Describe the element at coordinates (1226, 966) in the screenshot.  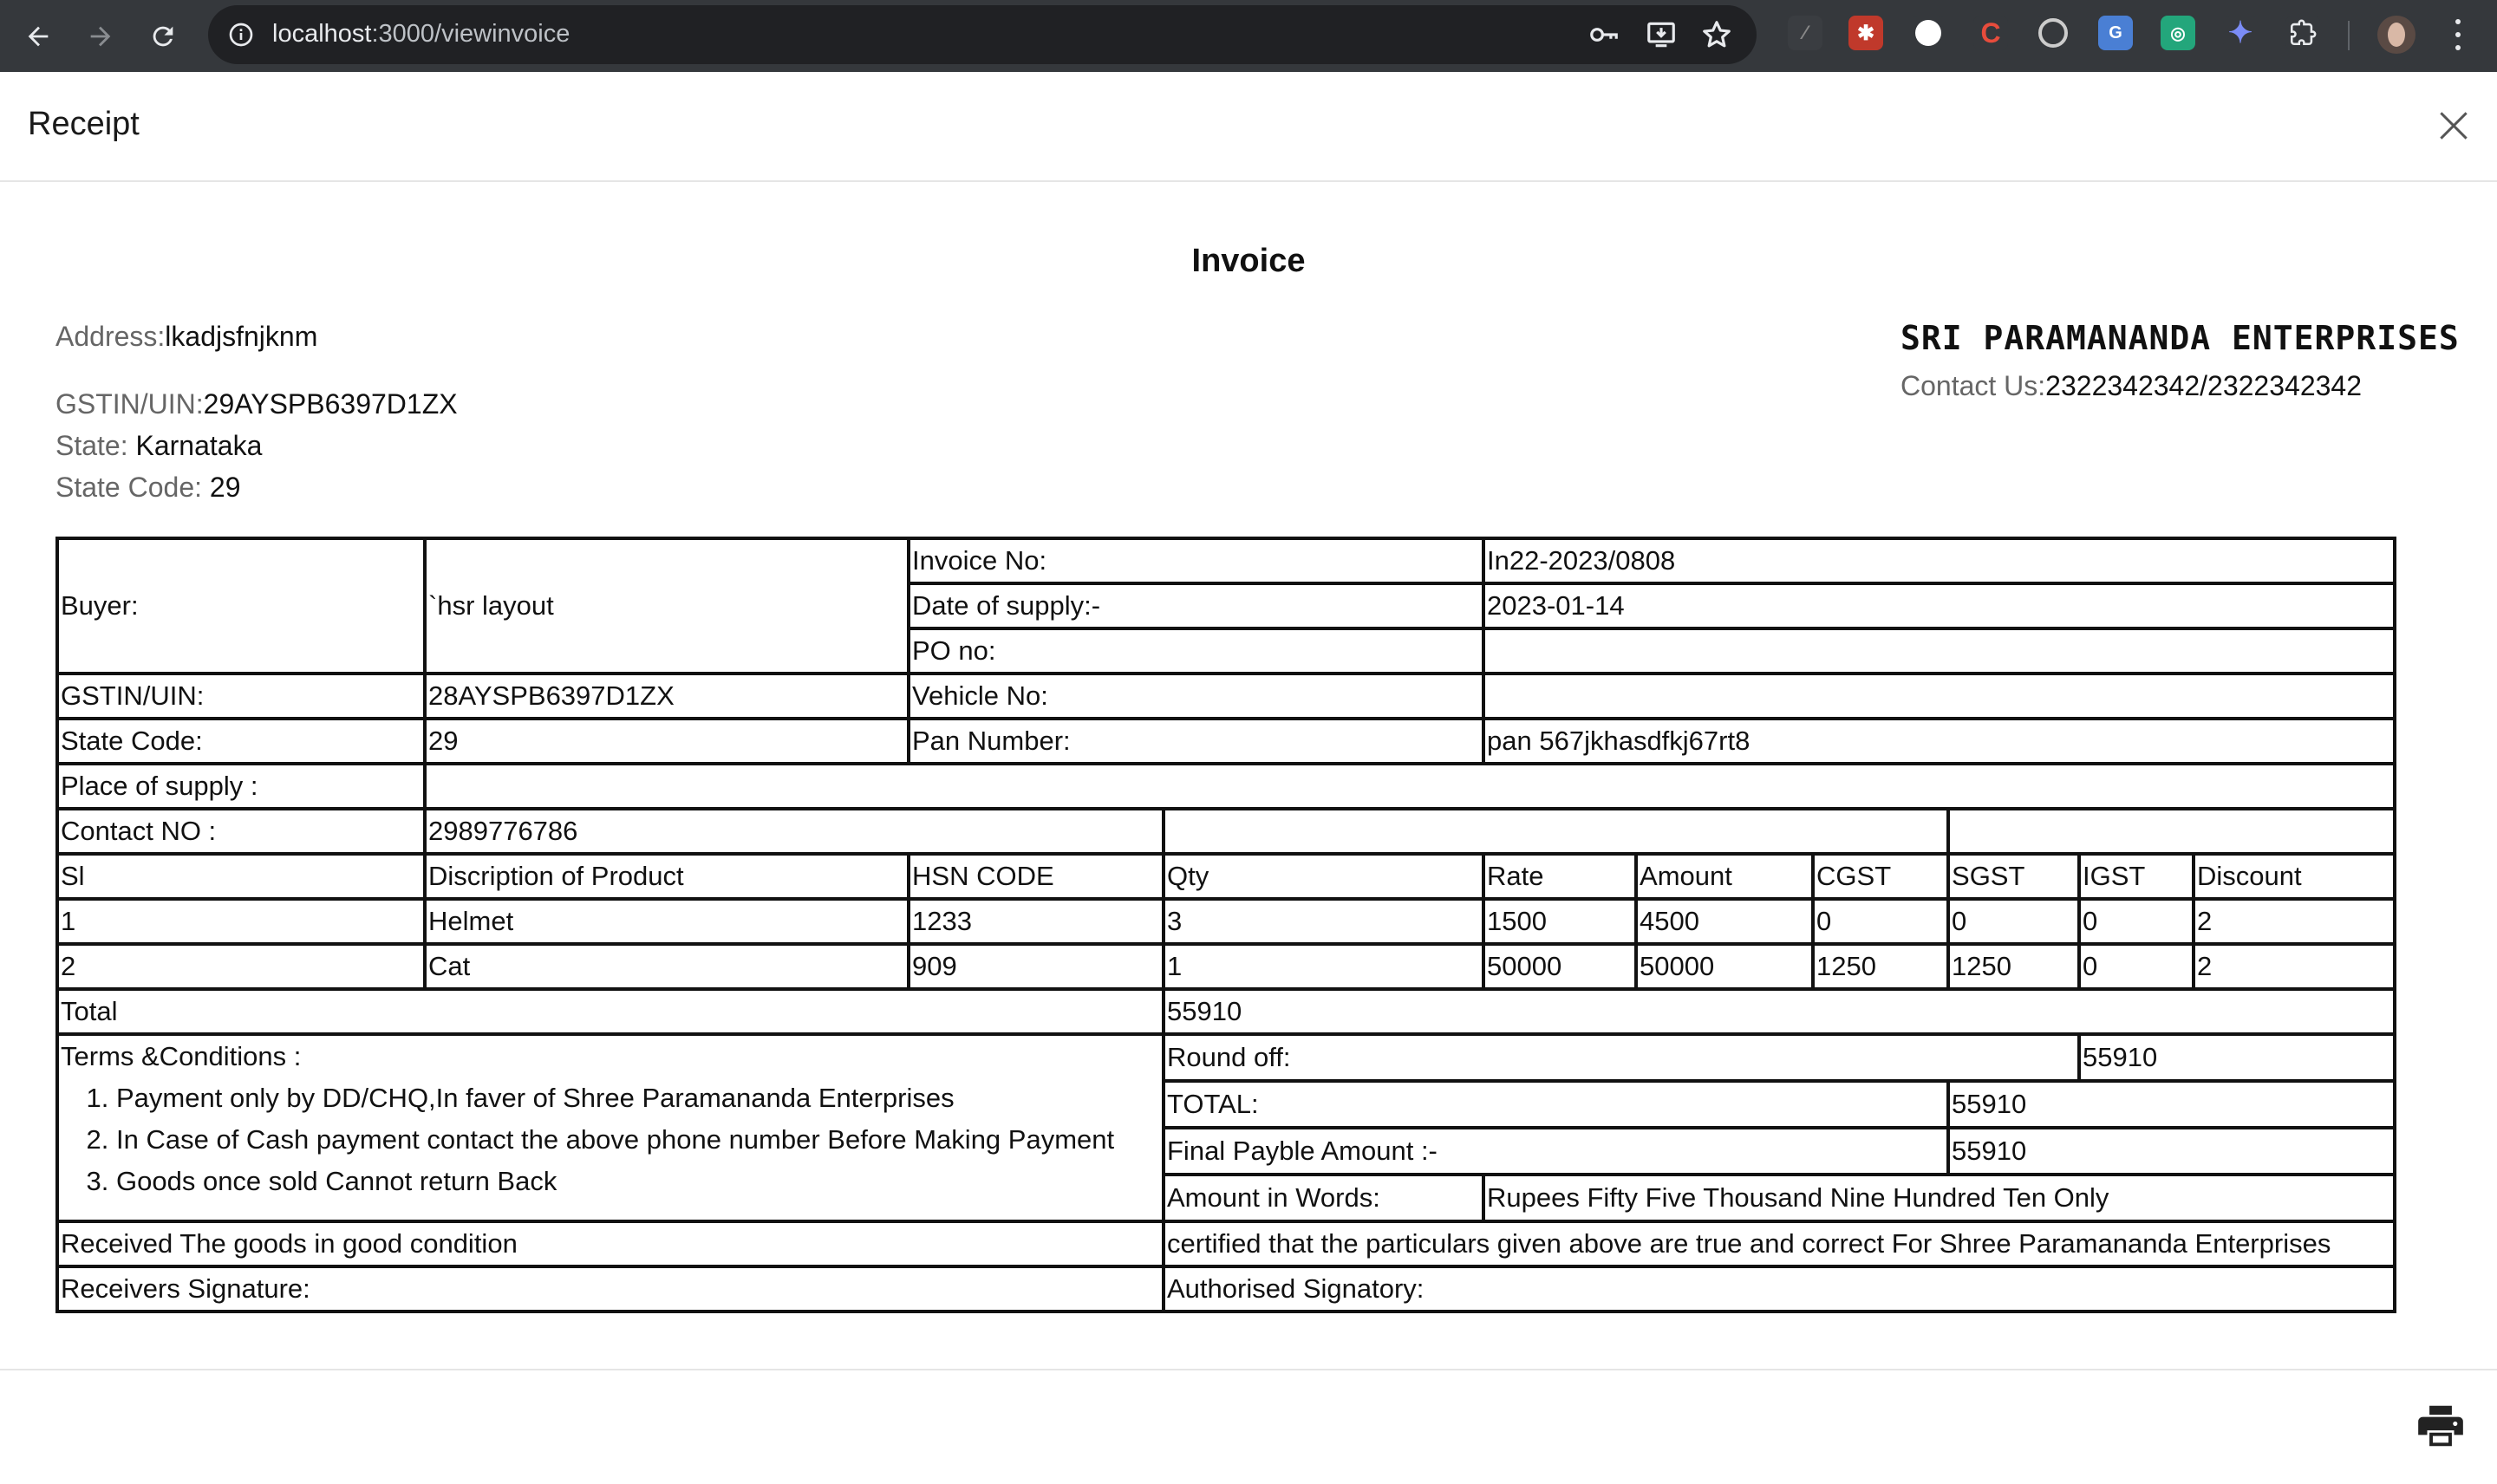
I see `item-row: 2 Cat 909 1 50000 50000 1250 1250 0 2` at that location.